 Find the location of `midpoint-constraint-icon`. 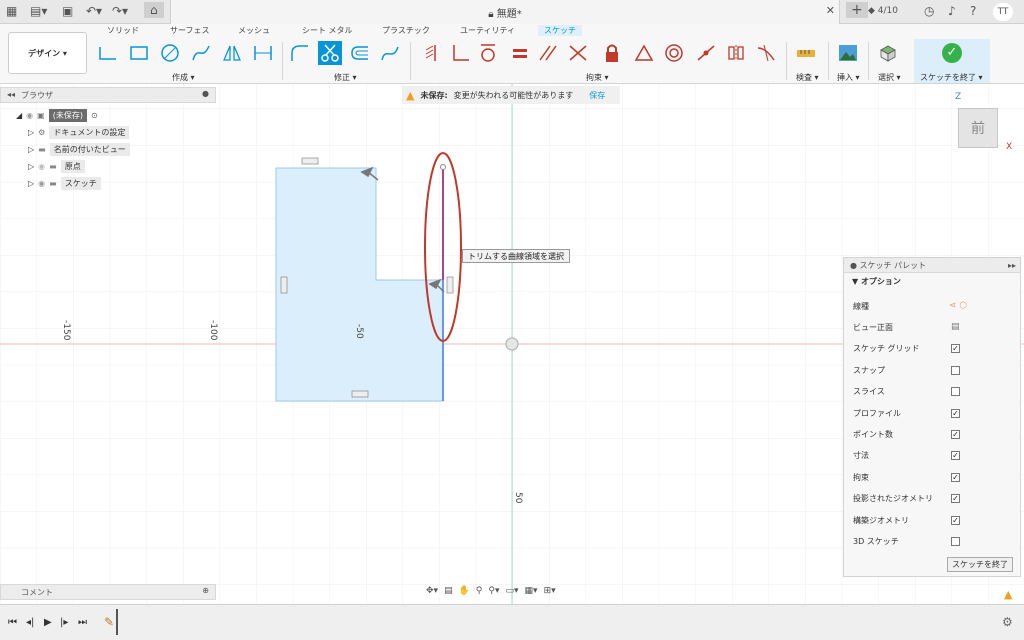

midpoint-constraint-icon is located at coordinates (706, 53).